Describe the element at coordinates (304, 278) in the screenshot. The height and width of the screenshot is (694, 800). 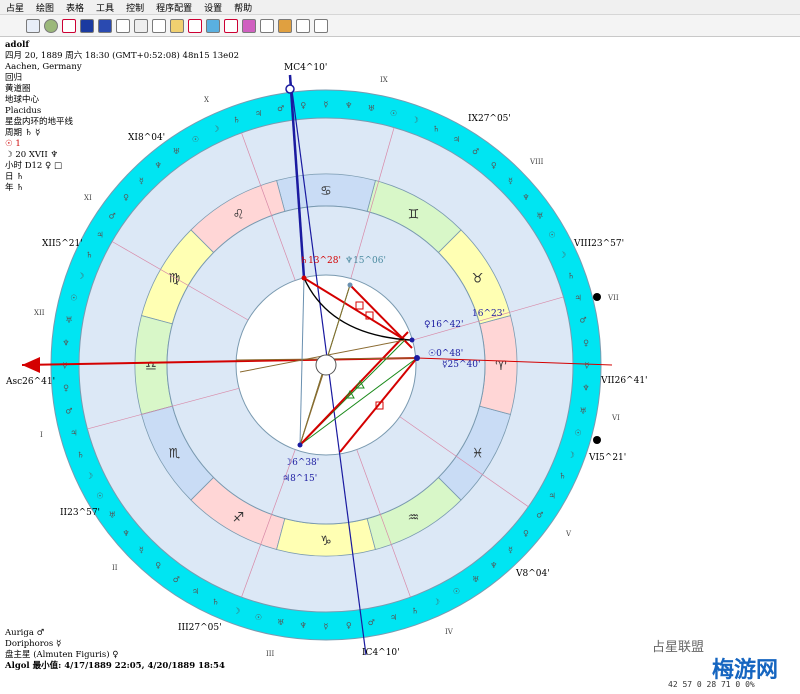
I see `saturn-marker-icon` at that location.